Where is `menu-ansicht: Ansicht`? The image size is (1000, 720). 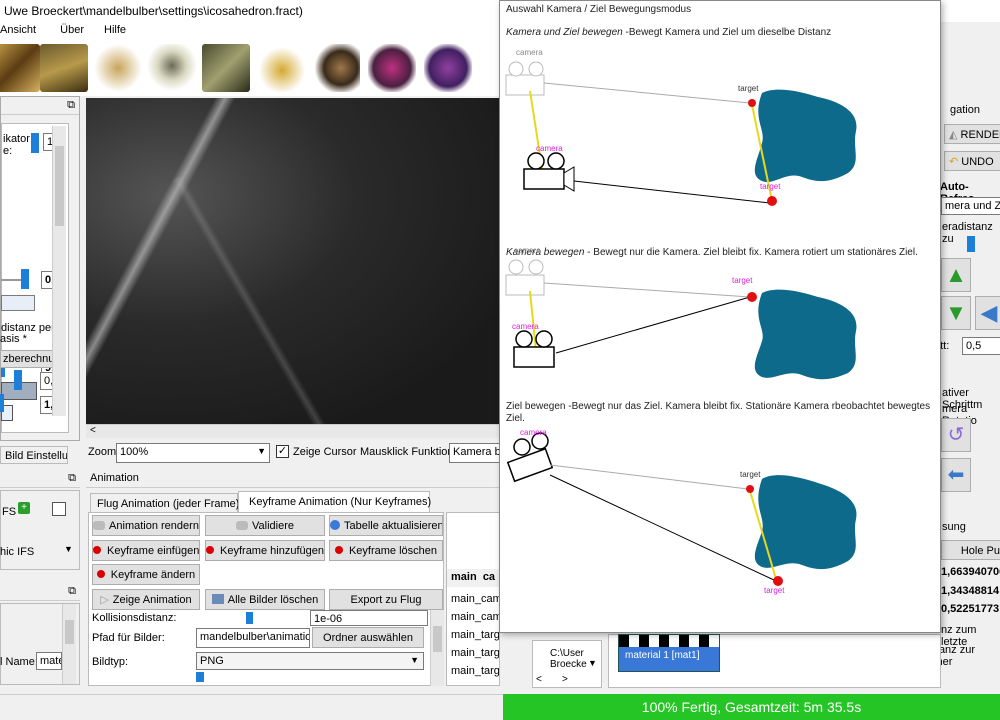 menu-ansicht: Ansicht is located at coordinates (21, 29).